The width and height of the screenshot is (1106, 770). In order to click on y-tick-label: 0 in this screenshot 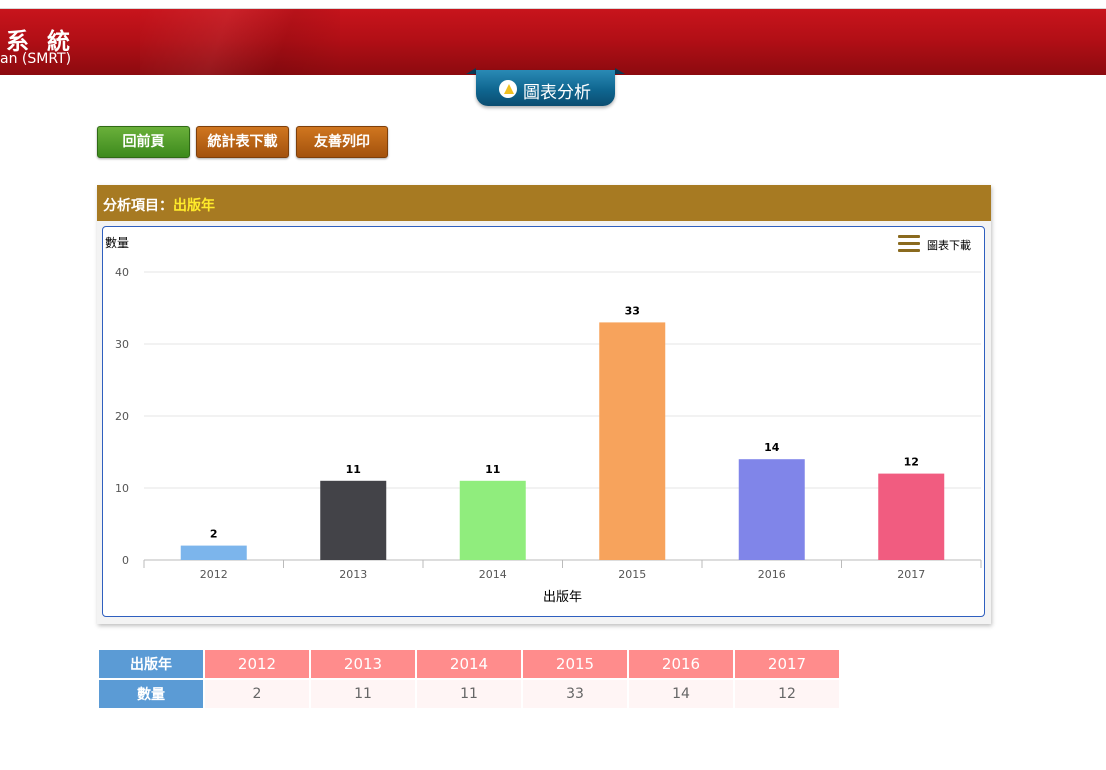, I will do `click(125, 560)`.